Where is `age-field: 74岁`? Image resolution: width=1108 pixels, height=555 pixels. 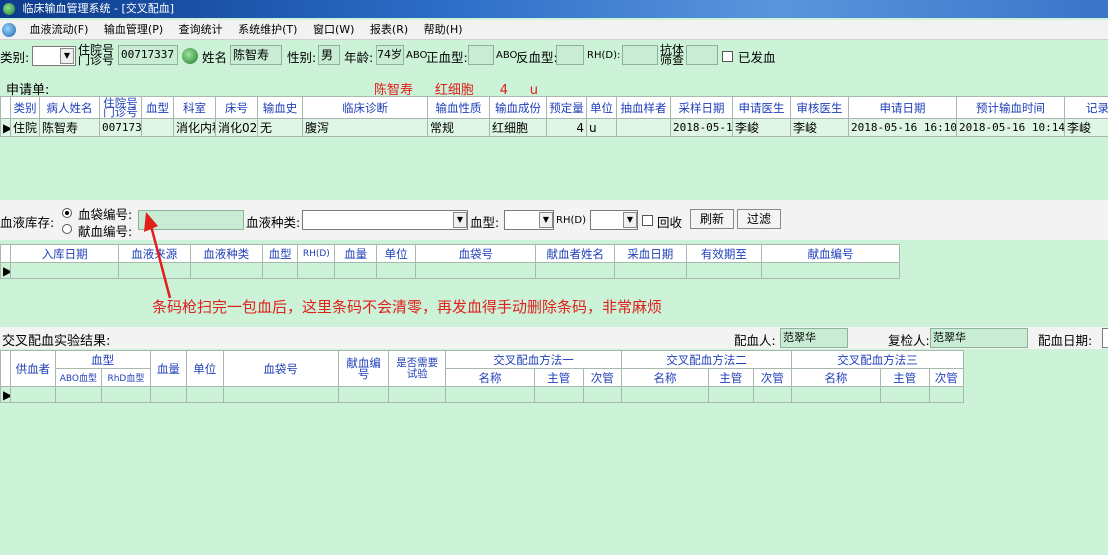 age-field: 74岁 is located at coordinates (390, 55).